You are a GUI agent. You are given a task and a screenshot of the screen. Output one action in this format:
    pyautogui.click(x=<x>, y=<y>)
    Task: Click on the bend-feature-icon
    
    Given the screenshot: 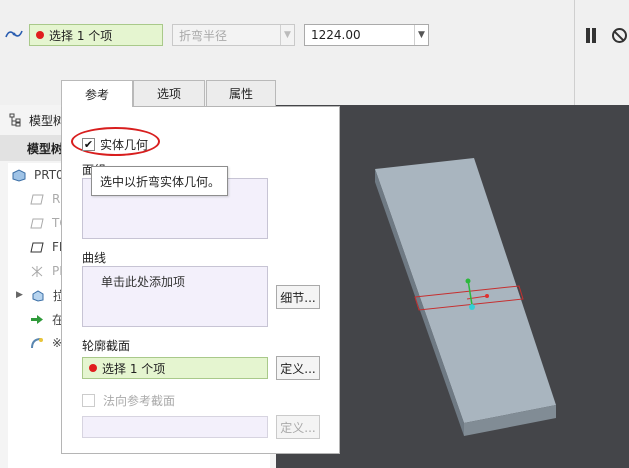 What is the action you would take?
    pyautogui.click(x=37, y=342)
    